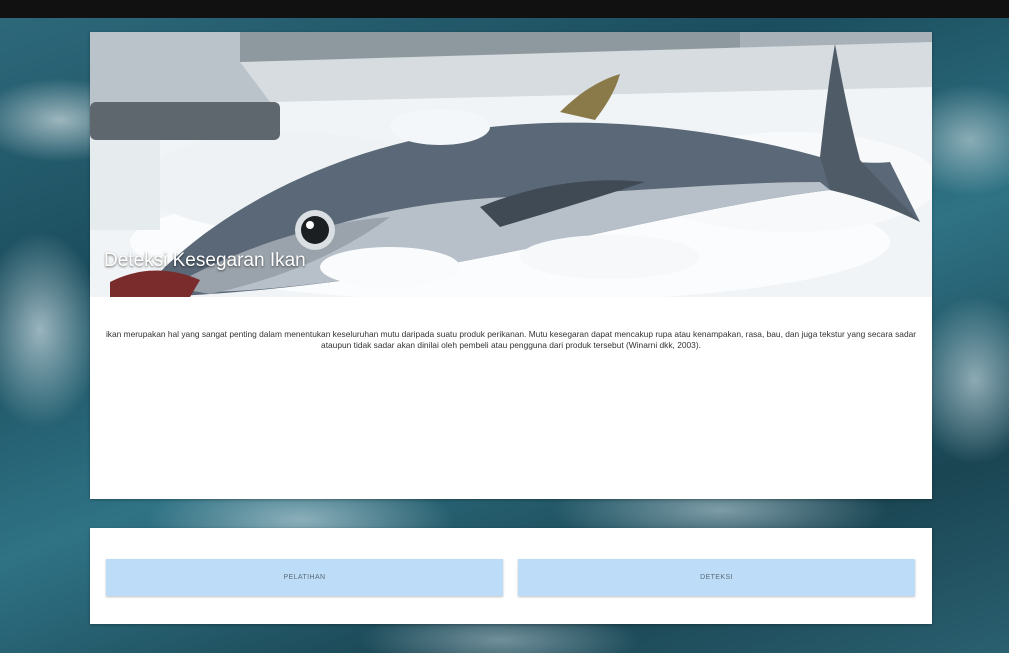  Describe the element at coordinates (205, 260) in the screenshot. I see `hero-title: Deteksi Kesegaran Ikan` at that location.